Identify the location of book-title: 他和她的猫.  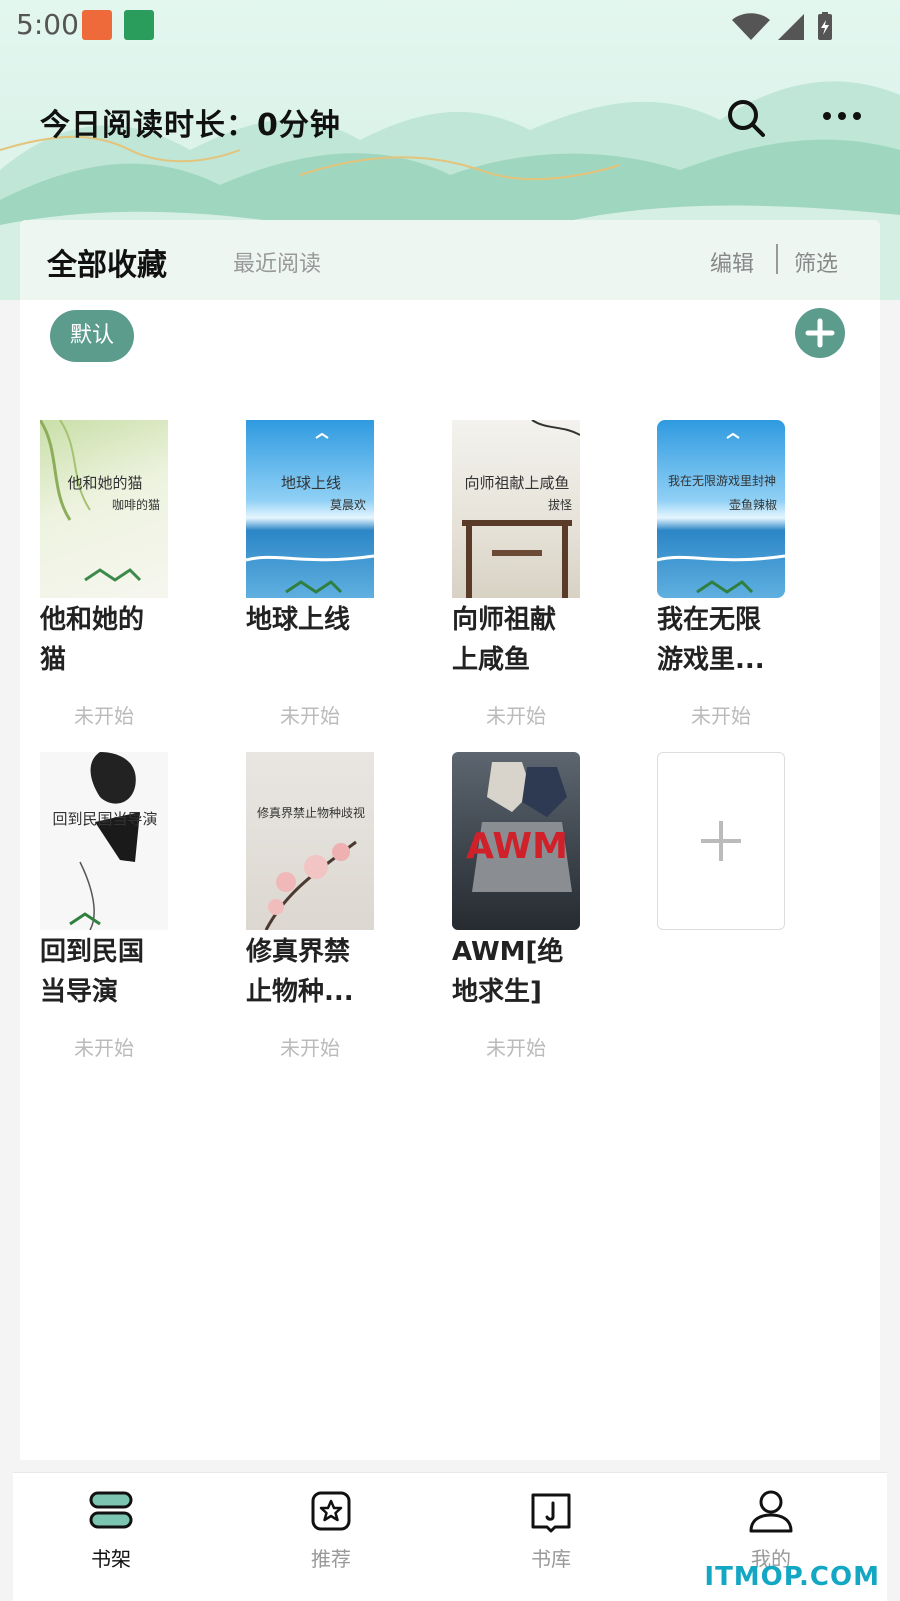
(92, 640).